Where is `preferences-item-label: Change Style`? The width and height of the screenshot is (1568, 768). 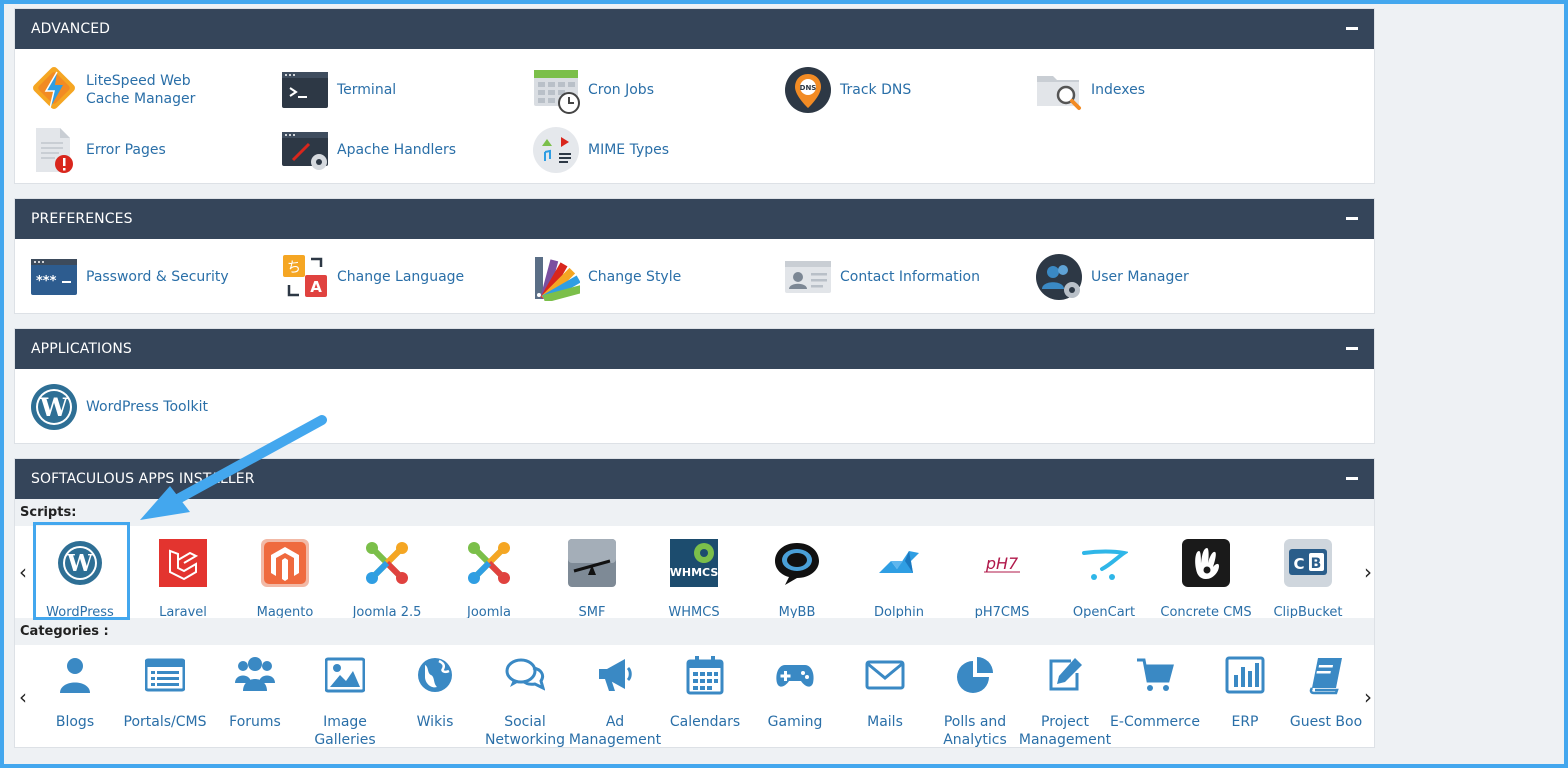
preferences-item-label: Change Style is located at coordinates (635, 277).